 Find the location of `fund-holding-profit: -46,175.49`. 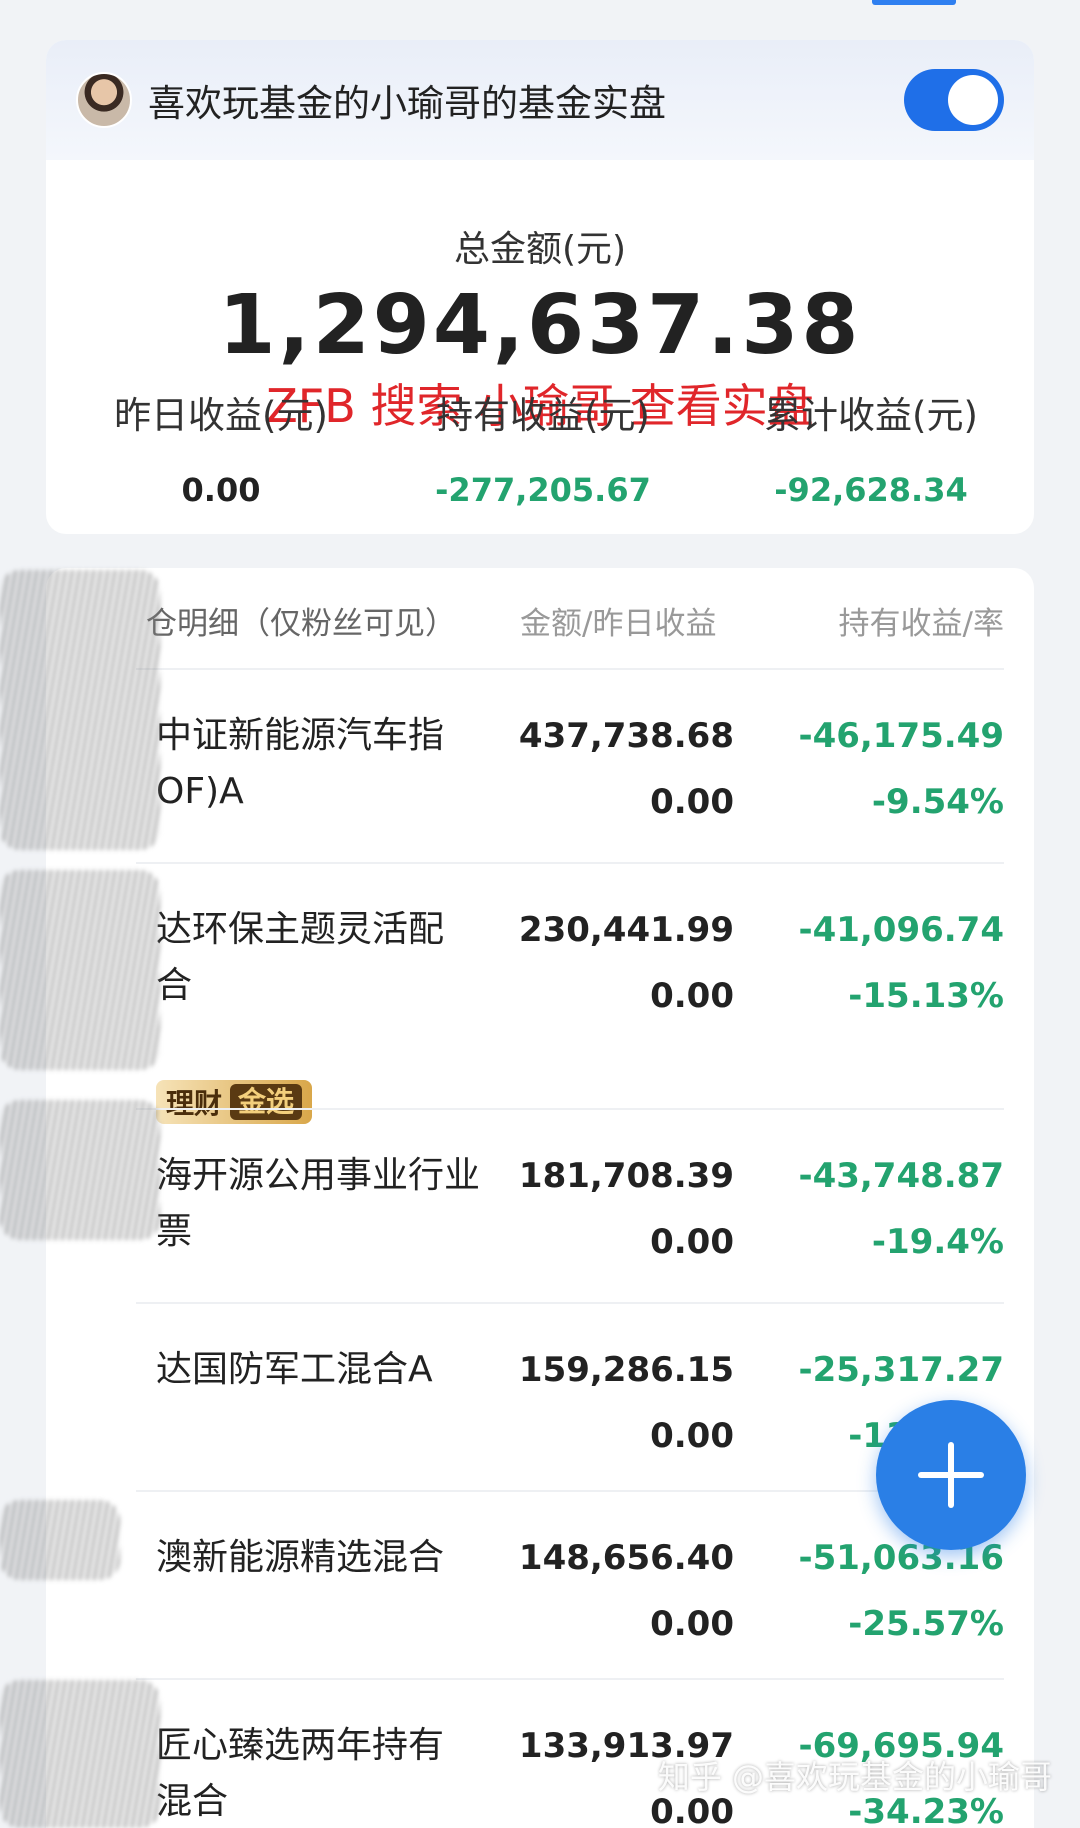

fund-holding-profit: -46,175.49 is located at coordinates (901, 736).